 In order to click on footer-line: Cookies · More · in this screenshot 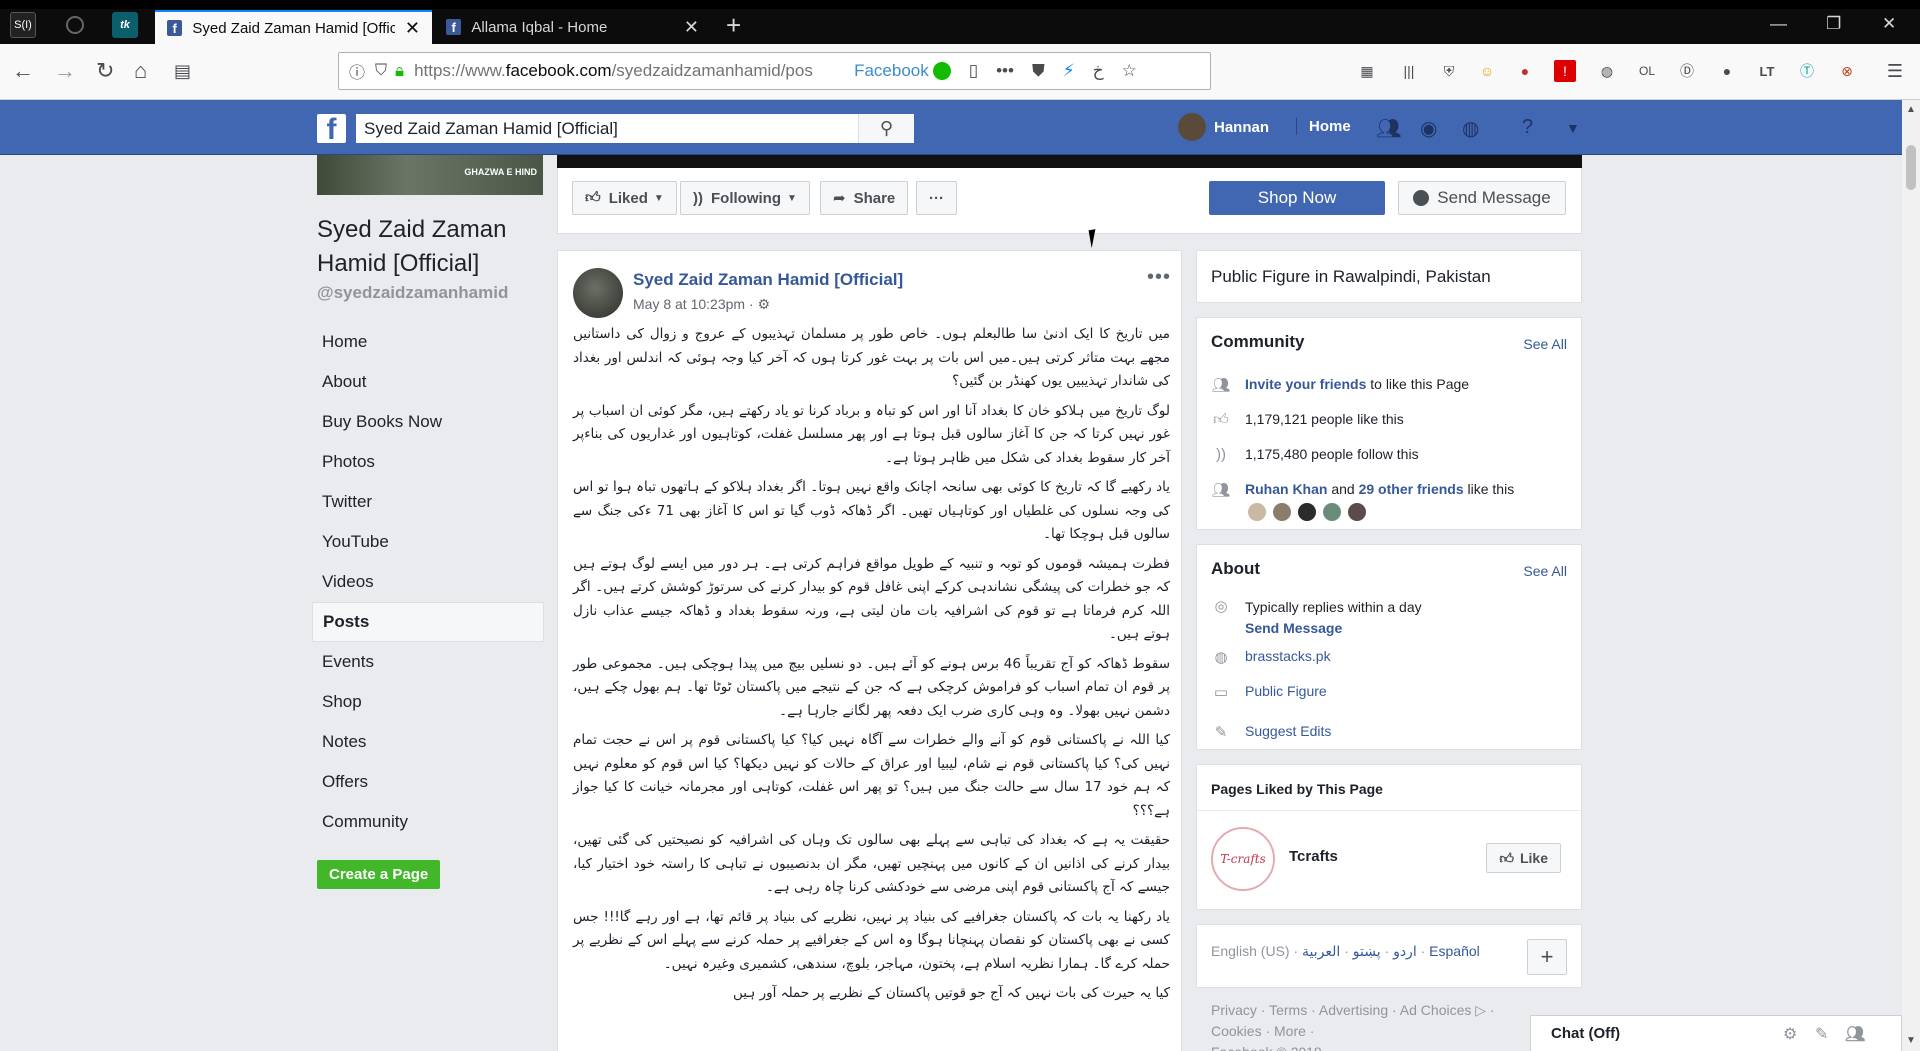, I will do `click(1381, 1031)`.